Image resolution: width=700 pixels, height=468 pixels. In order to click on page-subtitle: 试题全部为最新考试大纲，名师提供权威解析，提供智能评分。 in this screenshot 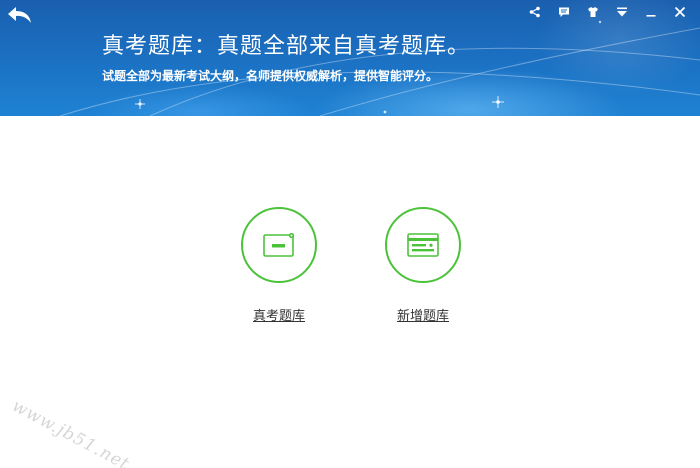, I will do `click(270, 76)`.